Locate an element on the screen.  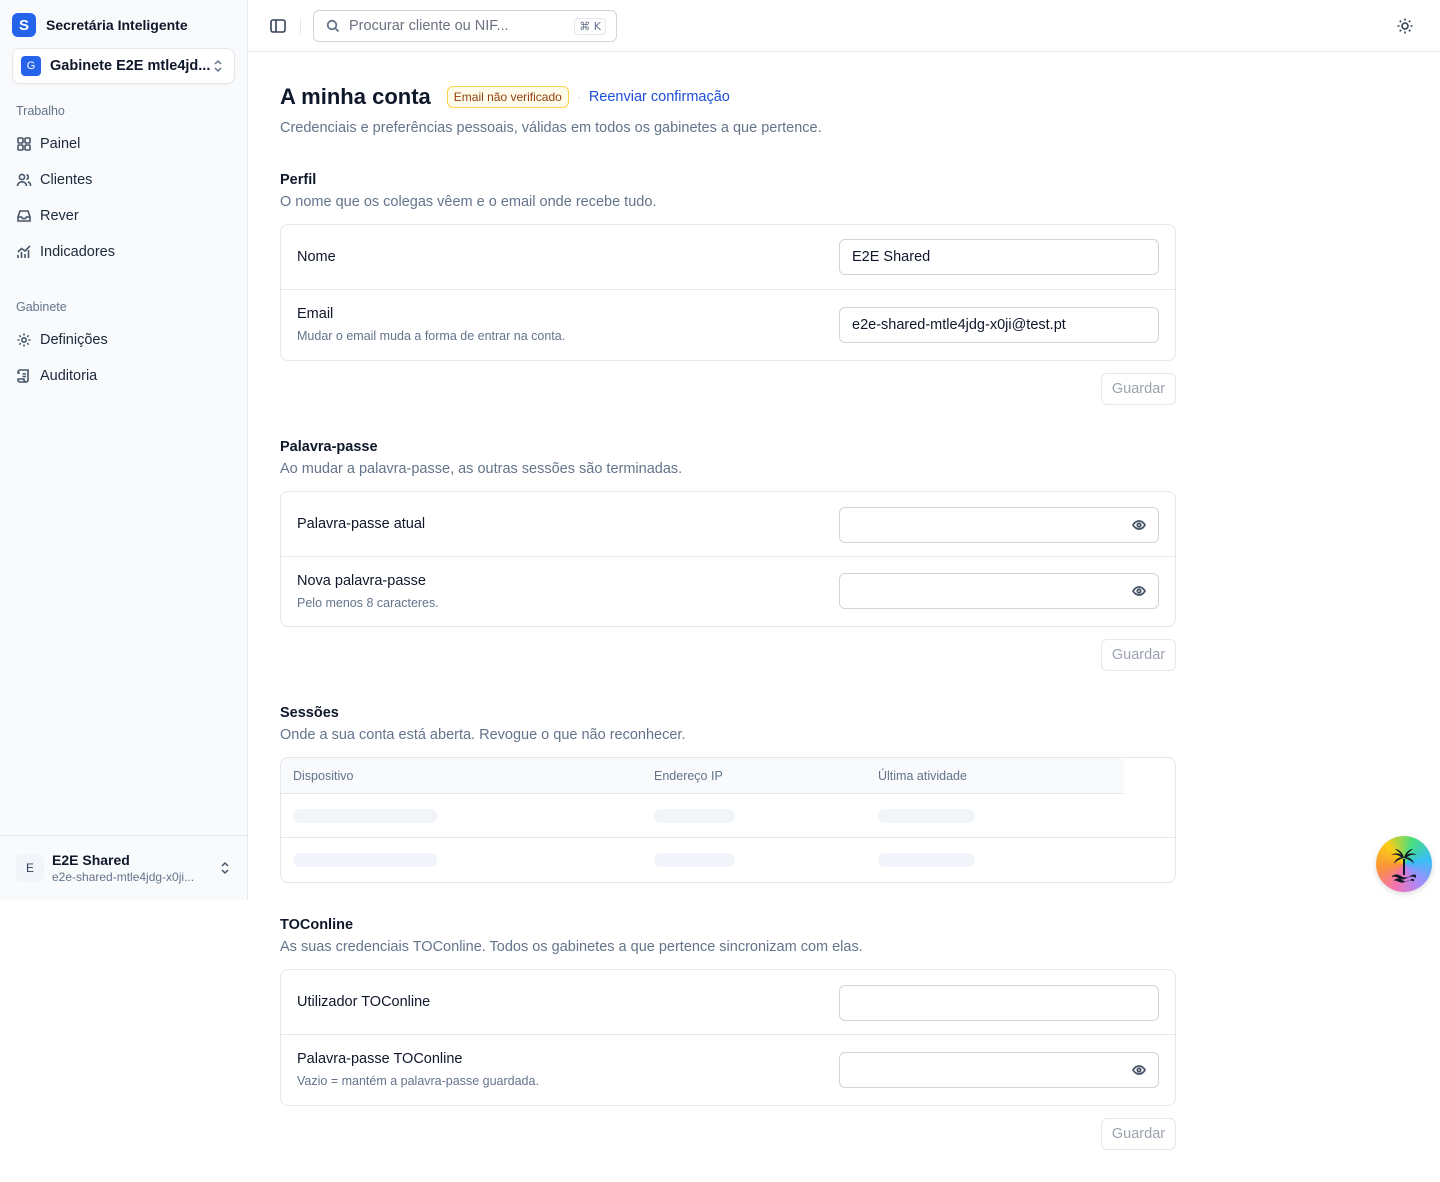
section-title-sessions: Sessões is located at coordinates (309, 713).